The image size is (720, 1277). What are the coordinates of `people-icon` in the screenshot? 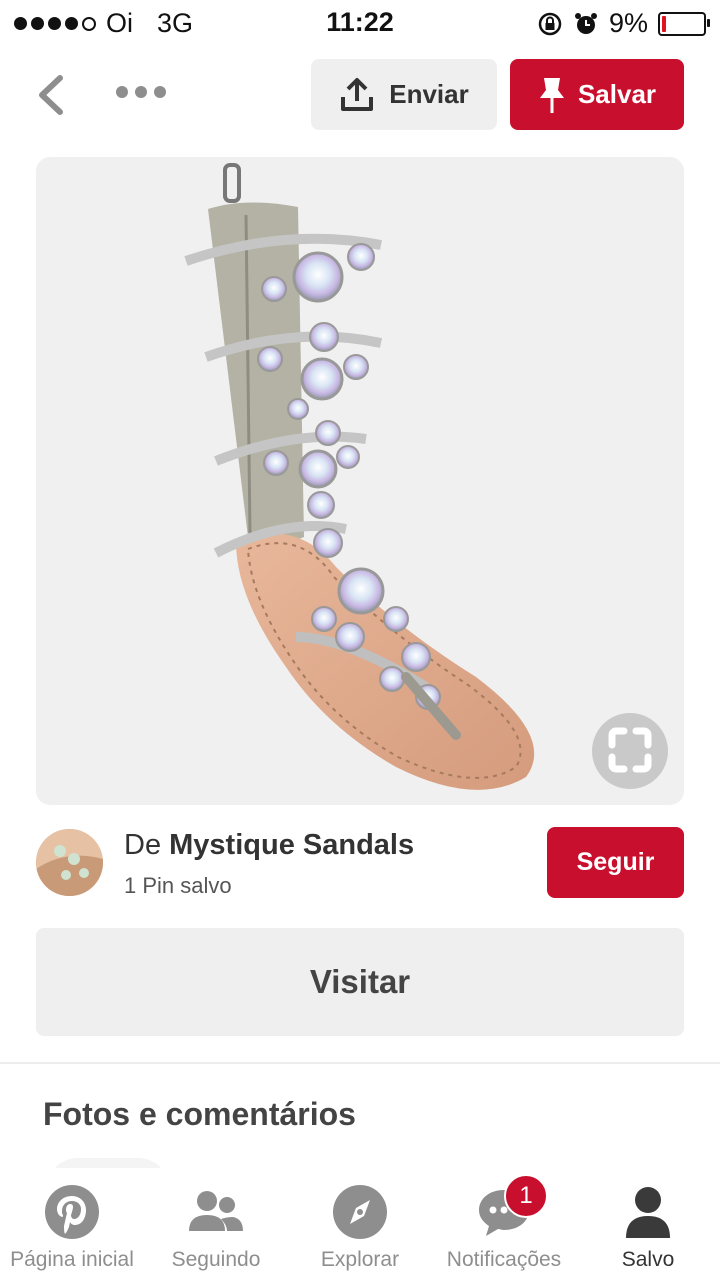 It's located at (216, 1211).